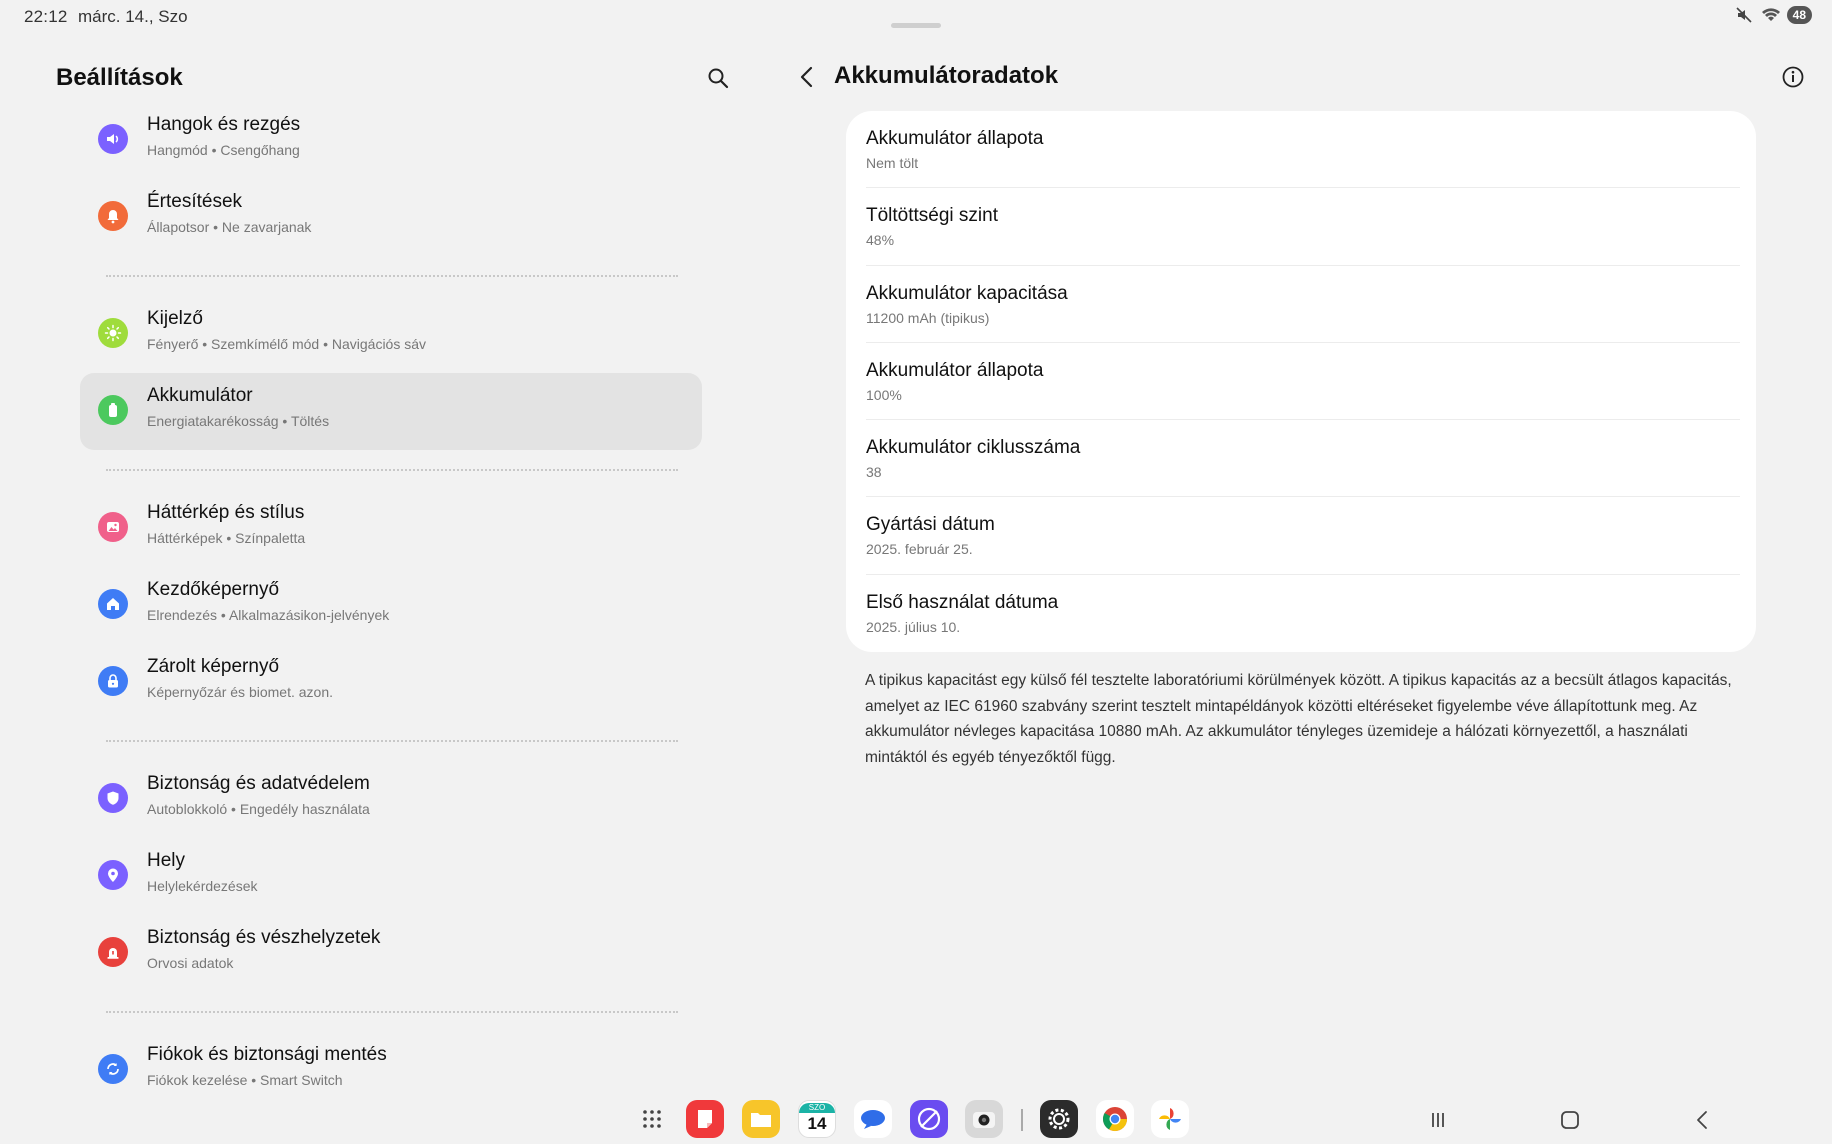 The width and height of the screenshot is (1832, 1144). Describe the element at coordinates (268, 615) in the screenshot. I see `settings-item-subtitle: Elrendezés • Alkalmazásikon-jelvények` at that location.